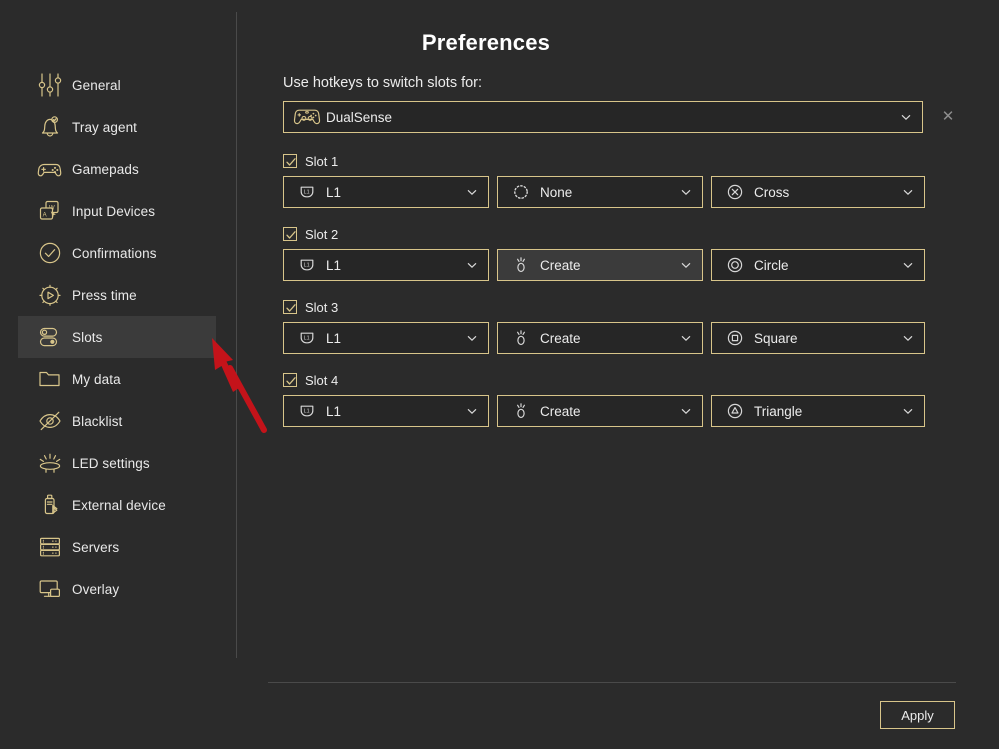  I want to click on sidebar-item-confirmations: Confirmations, so click(117, 253).